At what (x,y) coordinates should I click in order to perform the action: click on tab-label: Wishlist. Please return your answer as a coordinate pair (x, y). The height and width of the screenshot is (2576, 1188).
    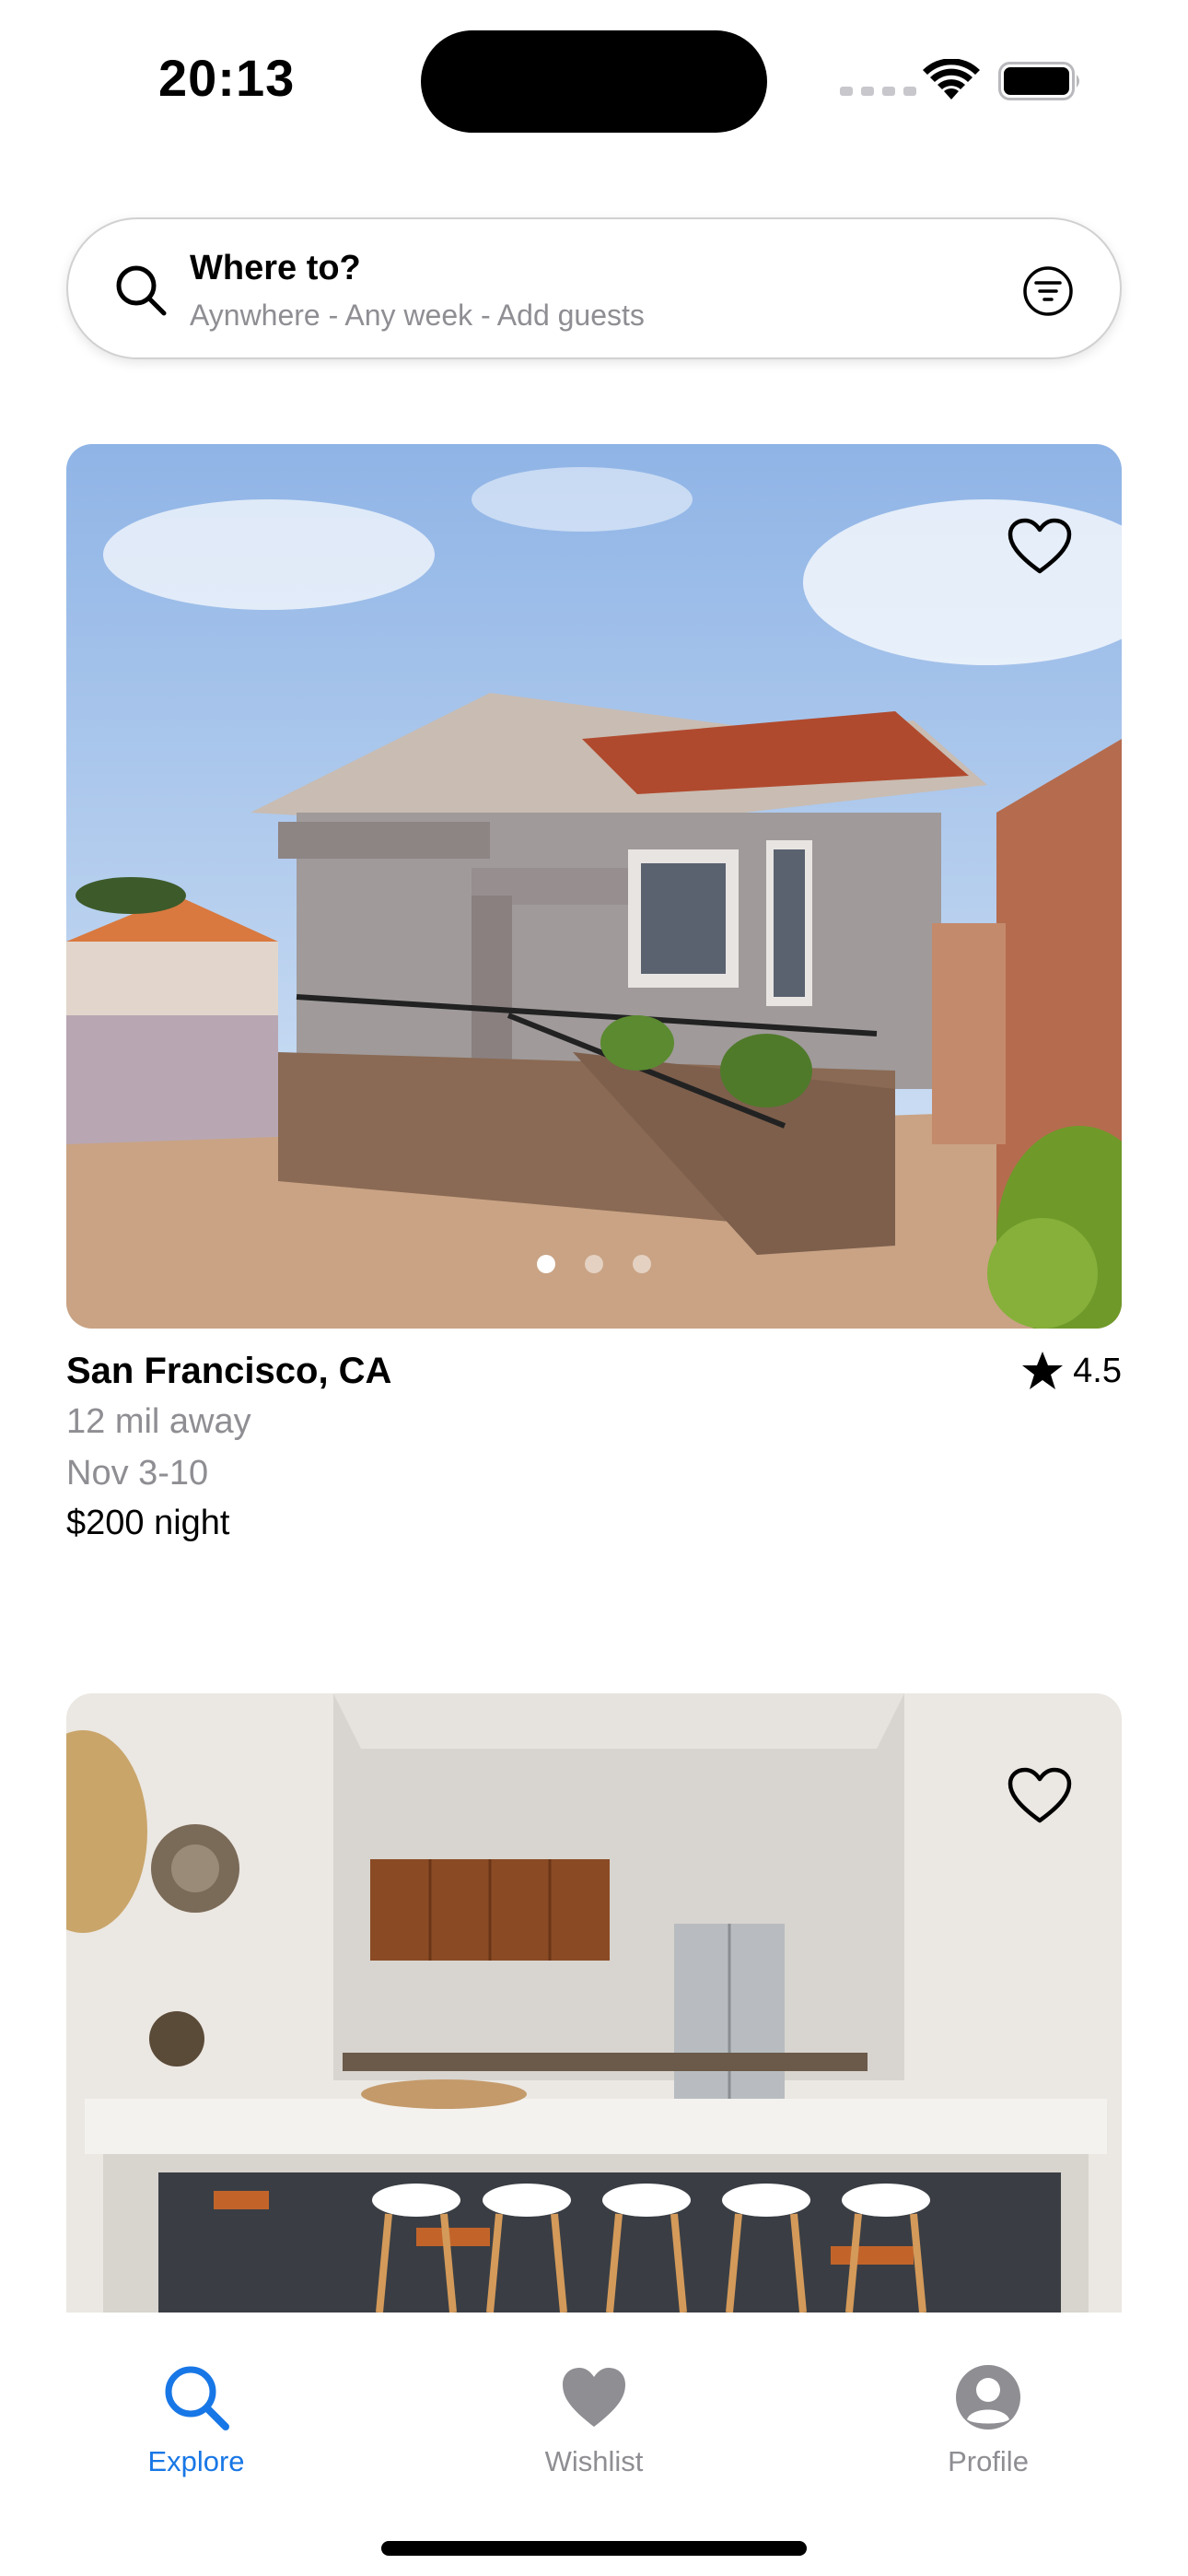
    Looking at the image, I should click on (594, 2461).